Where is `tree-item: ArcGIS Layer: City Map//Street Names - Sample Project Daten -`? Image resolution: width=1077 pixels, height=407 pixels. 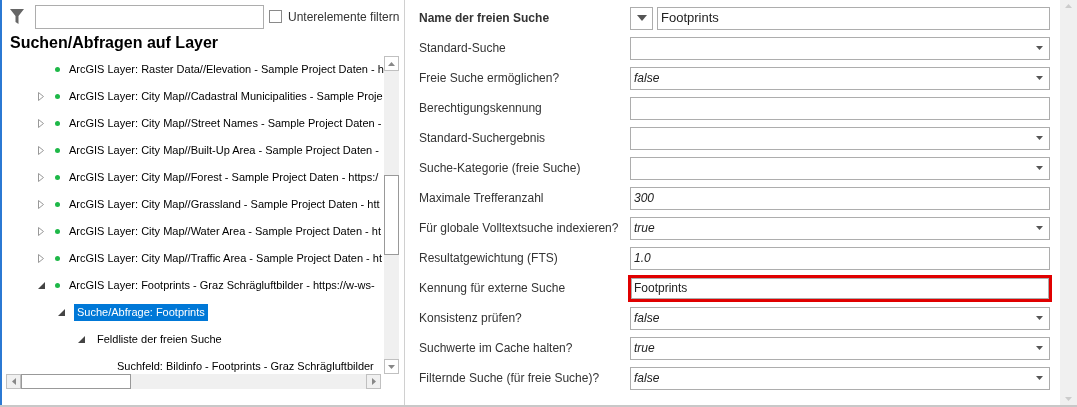
tree-item: ArcGIS Layer: City Map//Street Names - Sample Project Daten - is located at coordinates (225, 123).